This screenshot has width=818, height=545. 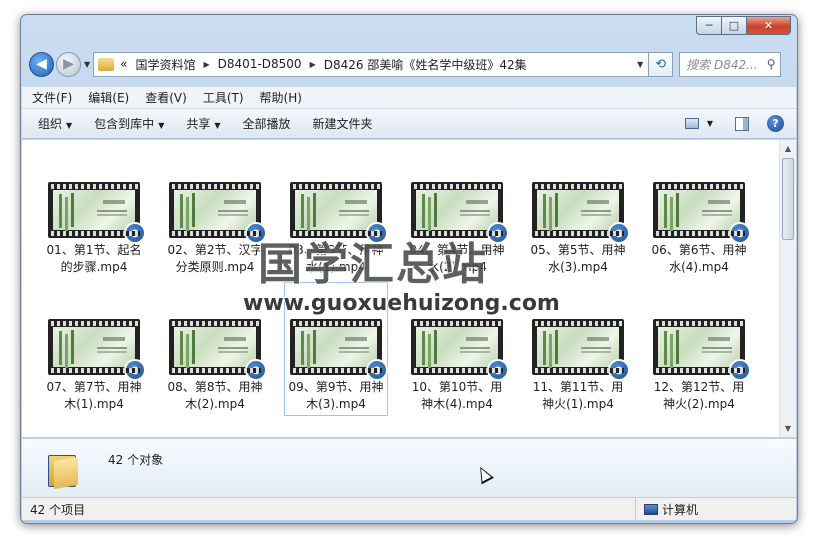 I want to click on command-bar: 组织 ▼ 包含到库中 ▼ 共享 ▼ 全部播放 新建文件夹 ▼ ?, so click(x=409, y=124).